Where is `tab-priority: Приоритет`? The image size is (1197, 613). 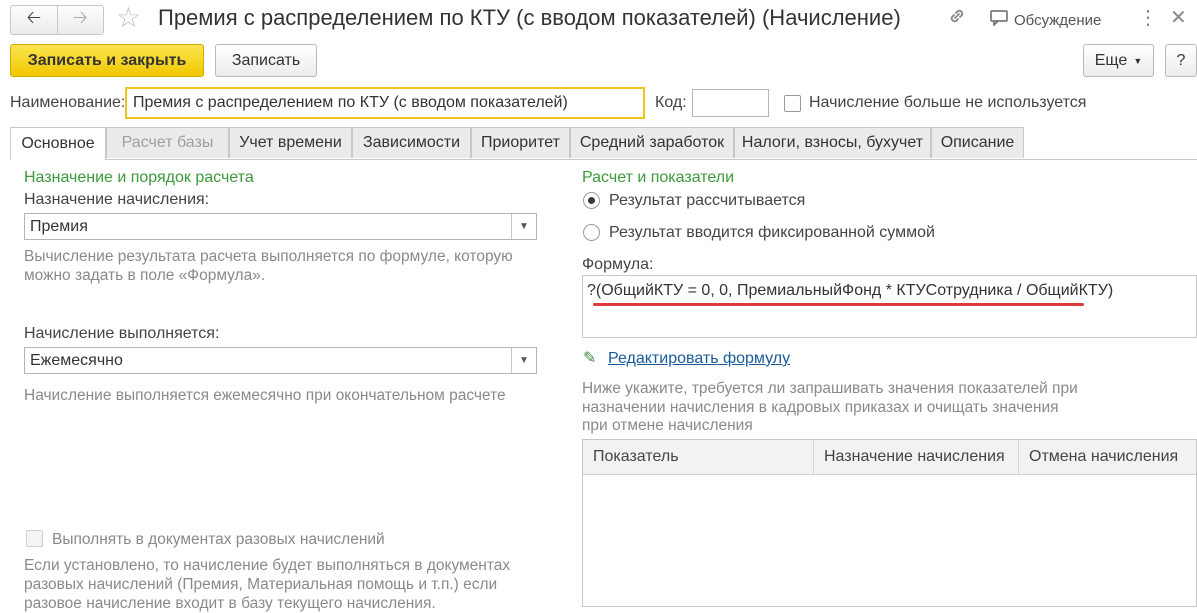
tab-priority: Приоритет is located at coordinates (520, 142).